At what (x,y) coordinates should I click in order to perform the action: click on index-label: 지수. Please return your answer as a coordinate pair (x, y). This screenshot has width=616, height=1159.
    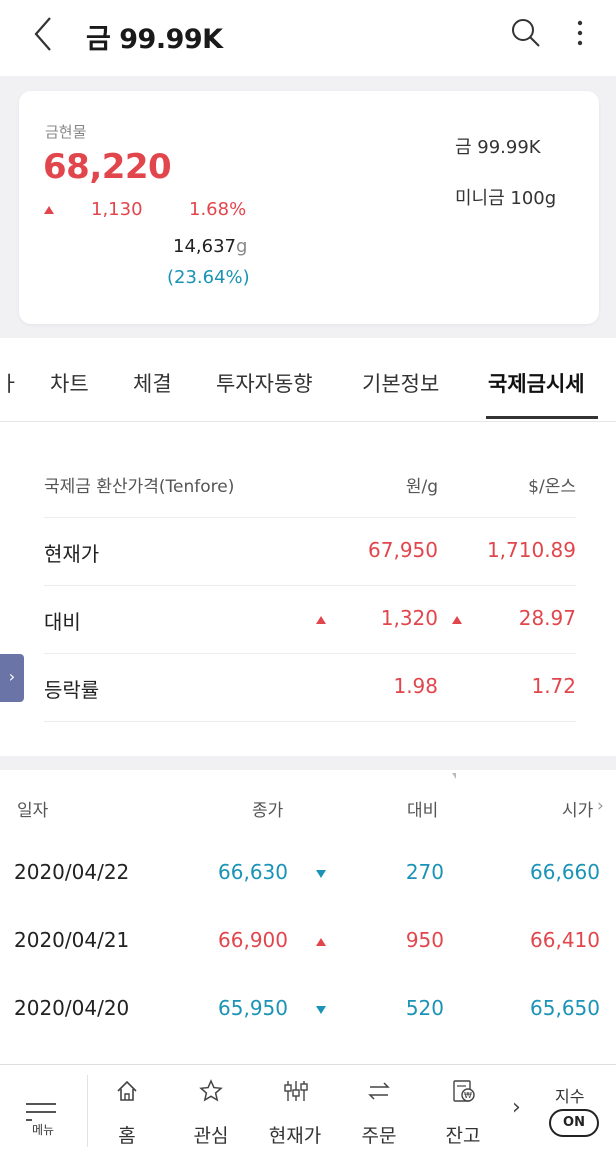
    Looking at the image, I should click on (570, 1096).